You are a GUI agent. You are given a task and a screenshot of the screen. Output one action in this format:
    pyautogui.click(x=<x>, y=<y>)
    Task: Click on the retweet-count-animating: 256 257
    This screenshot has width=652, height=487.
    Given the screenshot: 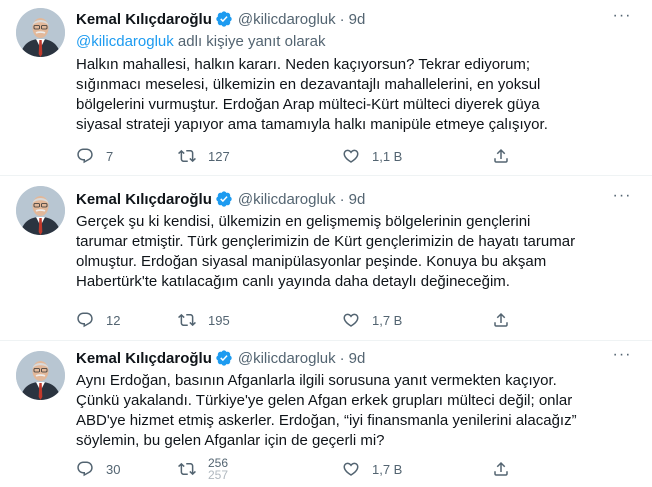 What is the action you would take?
    pyautogui.click(x=218, y=469)
    